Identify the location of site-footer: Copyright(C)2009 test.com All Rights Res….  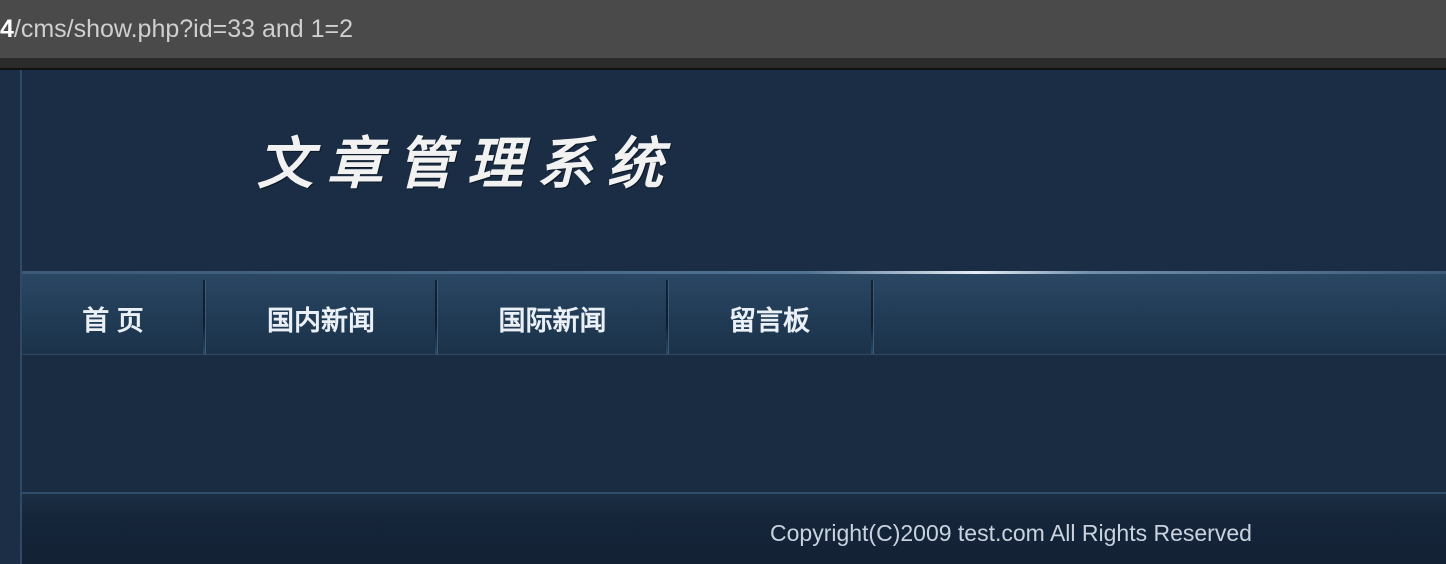
(734, 529).